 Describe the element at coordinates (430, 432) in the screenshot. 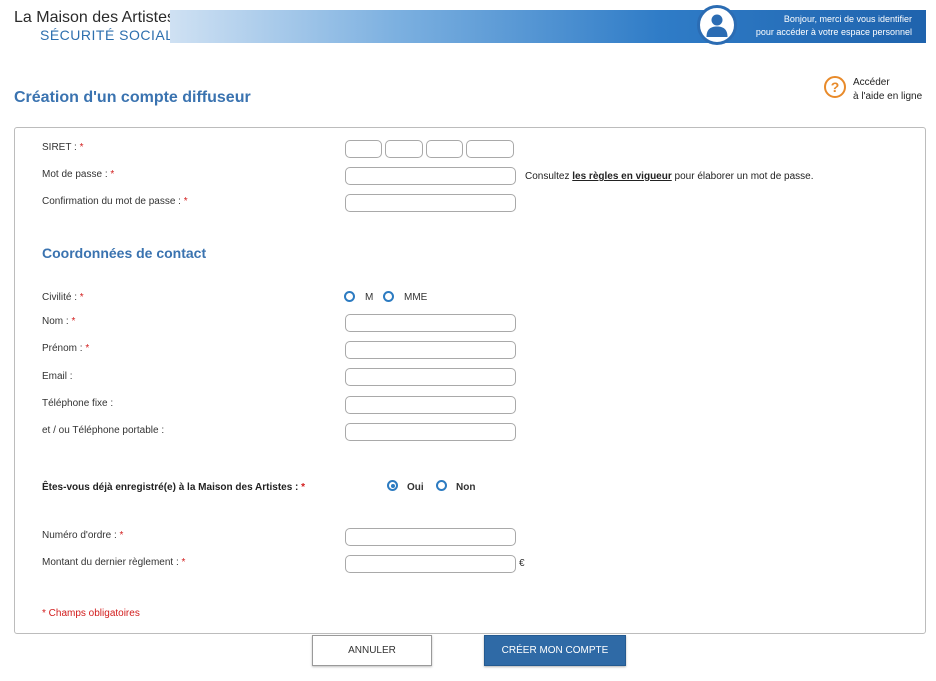

I see `mobile-input` at that location.